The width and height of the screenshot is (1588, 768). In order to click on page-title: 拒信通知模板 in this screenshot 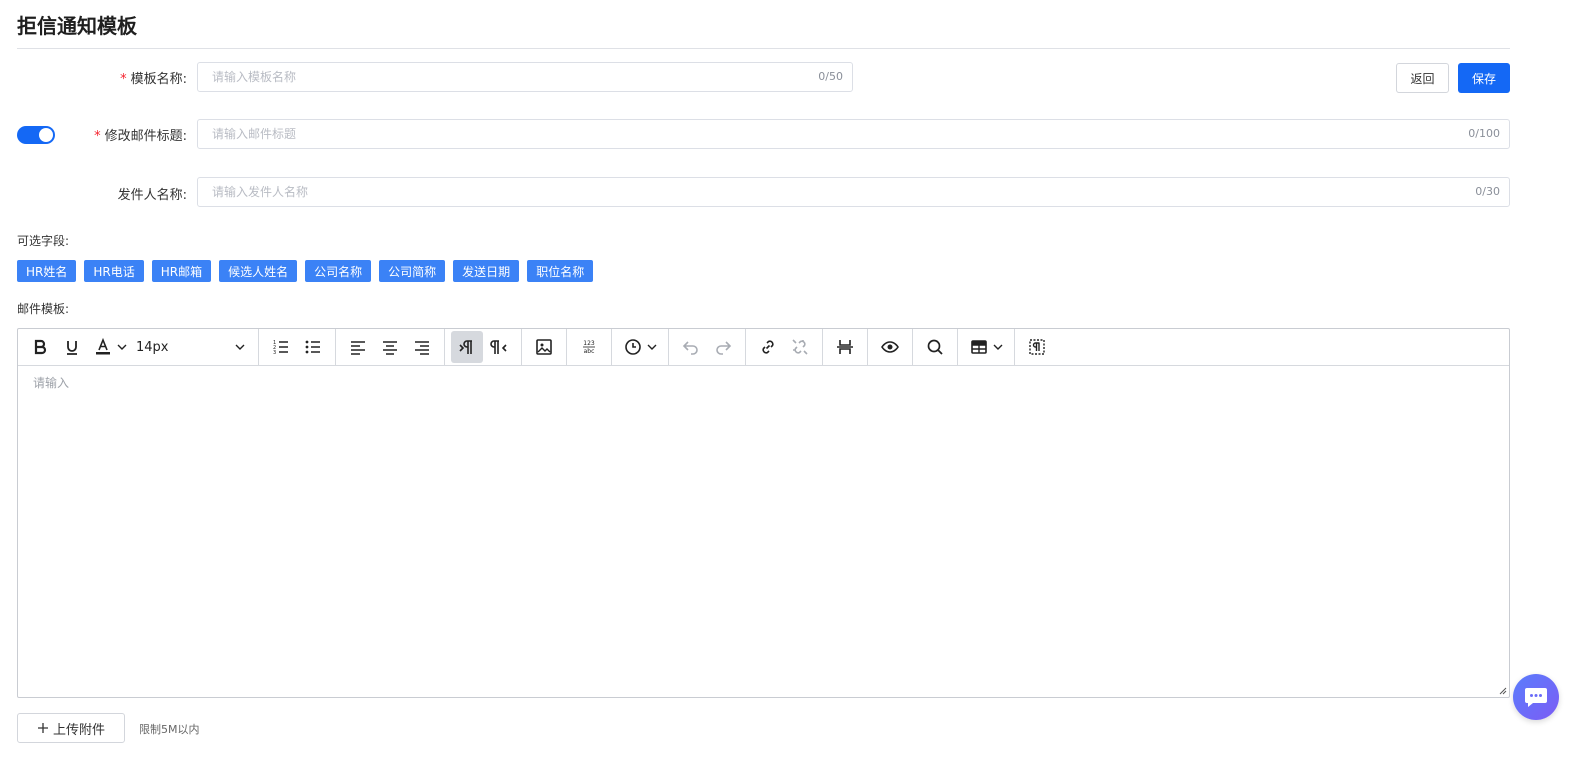, I will do `click(77, 26)`.